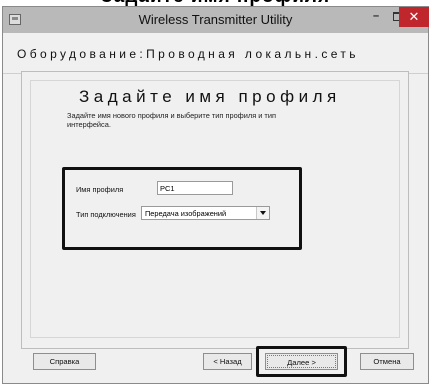 The image size is (431, 386). What do you see at coordinates (216, 20) in the screenshot?
I see `title-bar: Wireless Transmitter Utility – ✕` at bounding box center [216, 20].